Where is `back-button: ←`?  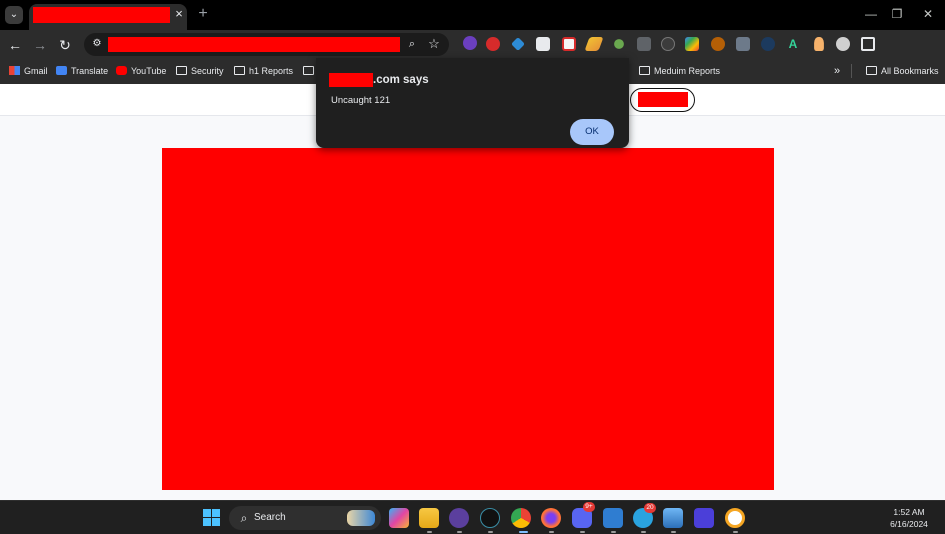
back-button: ← is located at coordinates (15, 45).